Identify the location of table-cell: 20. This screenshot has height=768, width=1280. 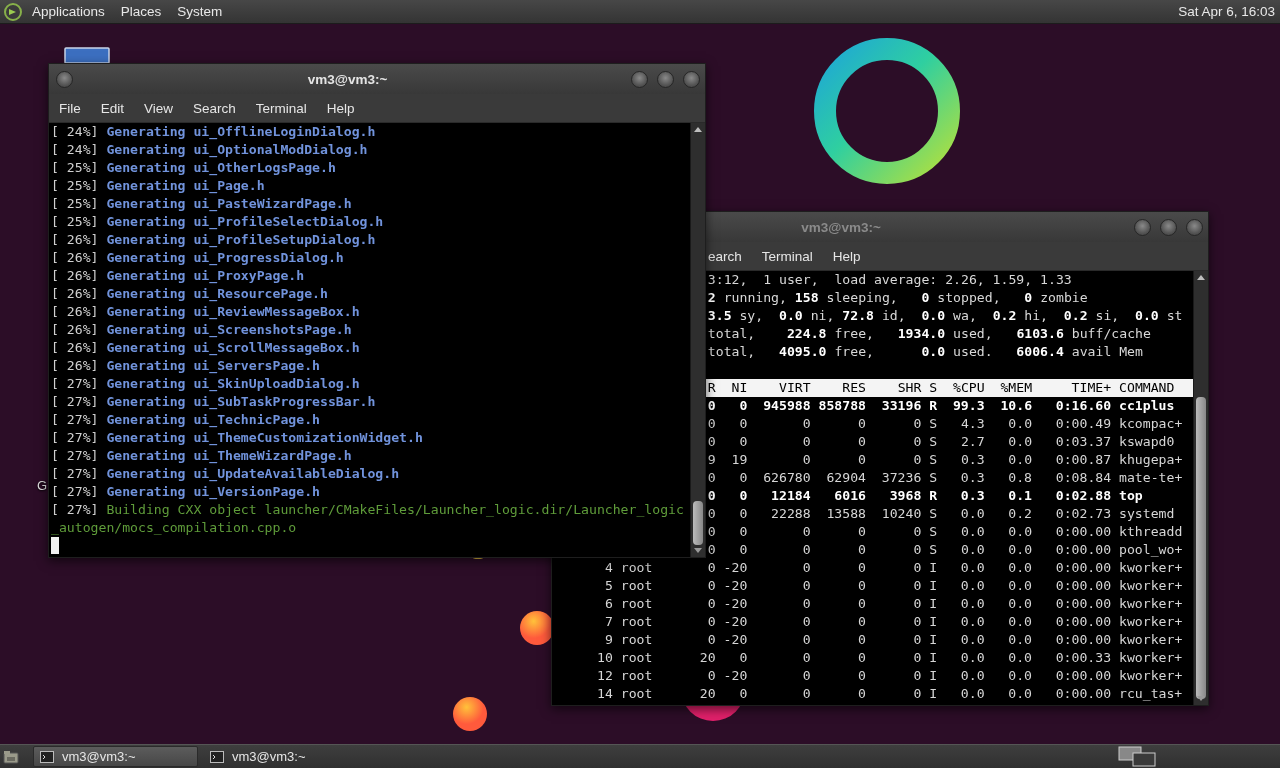
(707, 658).